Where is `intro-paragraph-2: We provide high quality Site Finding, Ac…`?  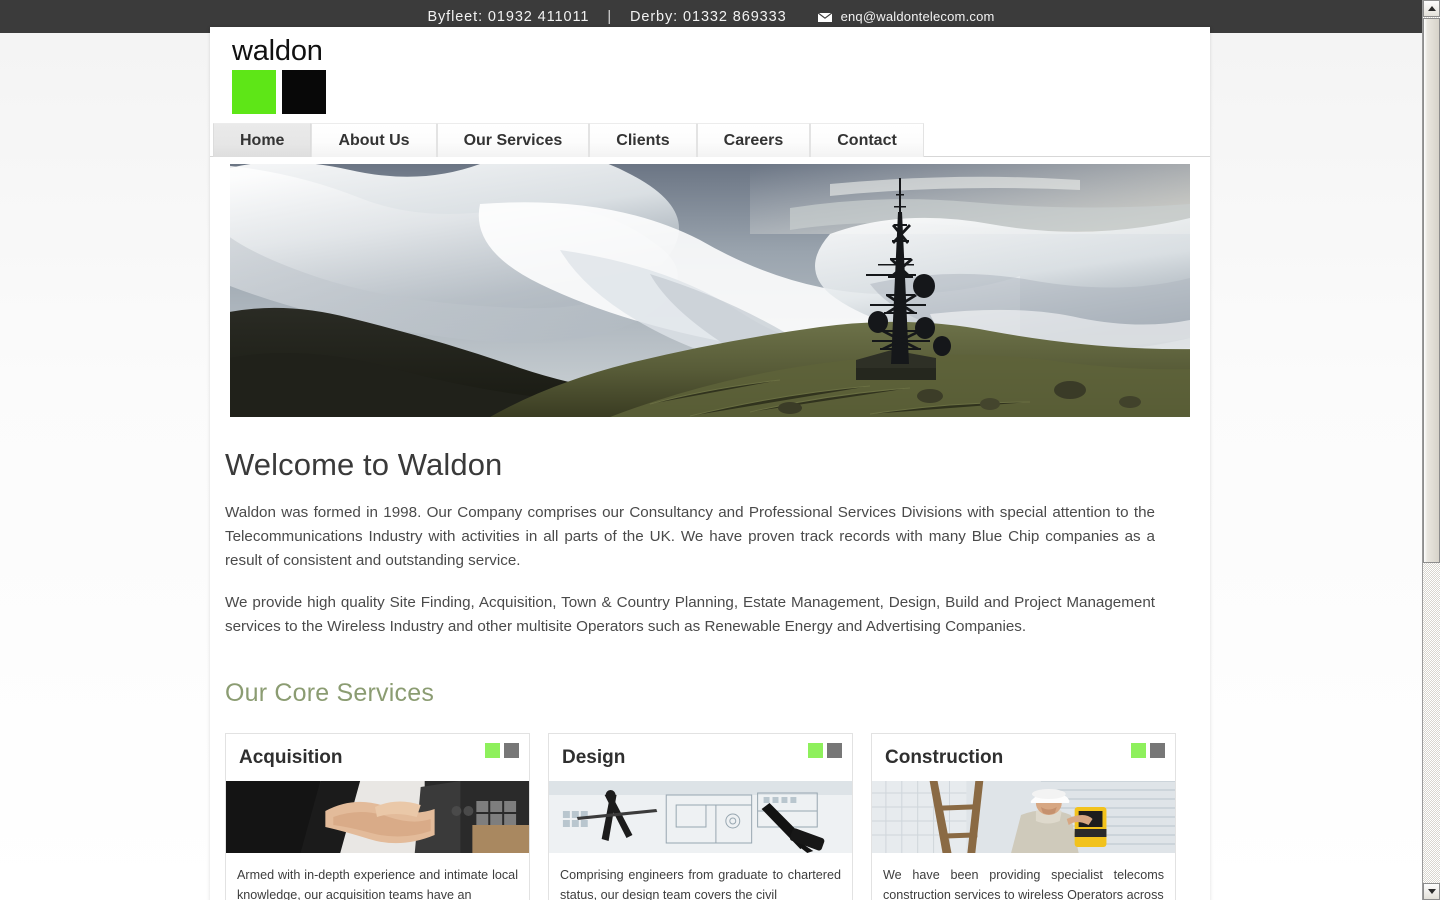 intro-paragraph-2: We provide high quality Site Finding, Ac… is located at coordinates (690, 614).